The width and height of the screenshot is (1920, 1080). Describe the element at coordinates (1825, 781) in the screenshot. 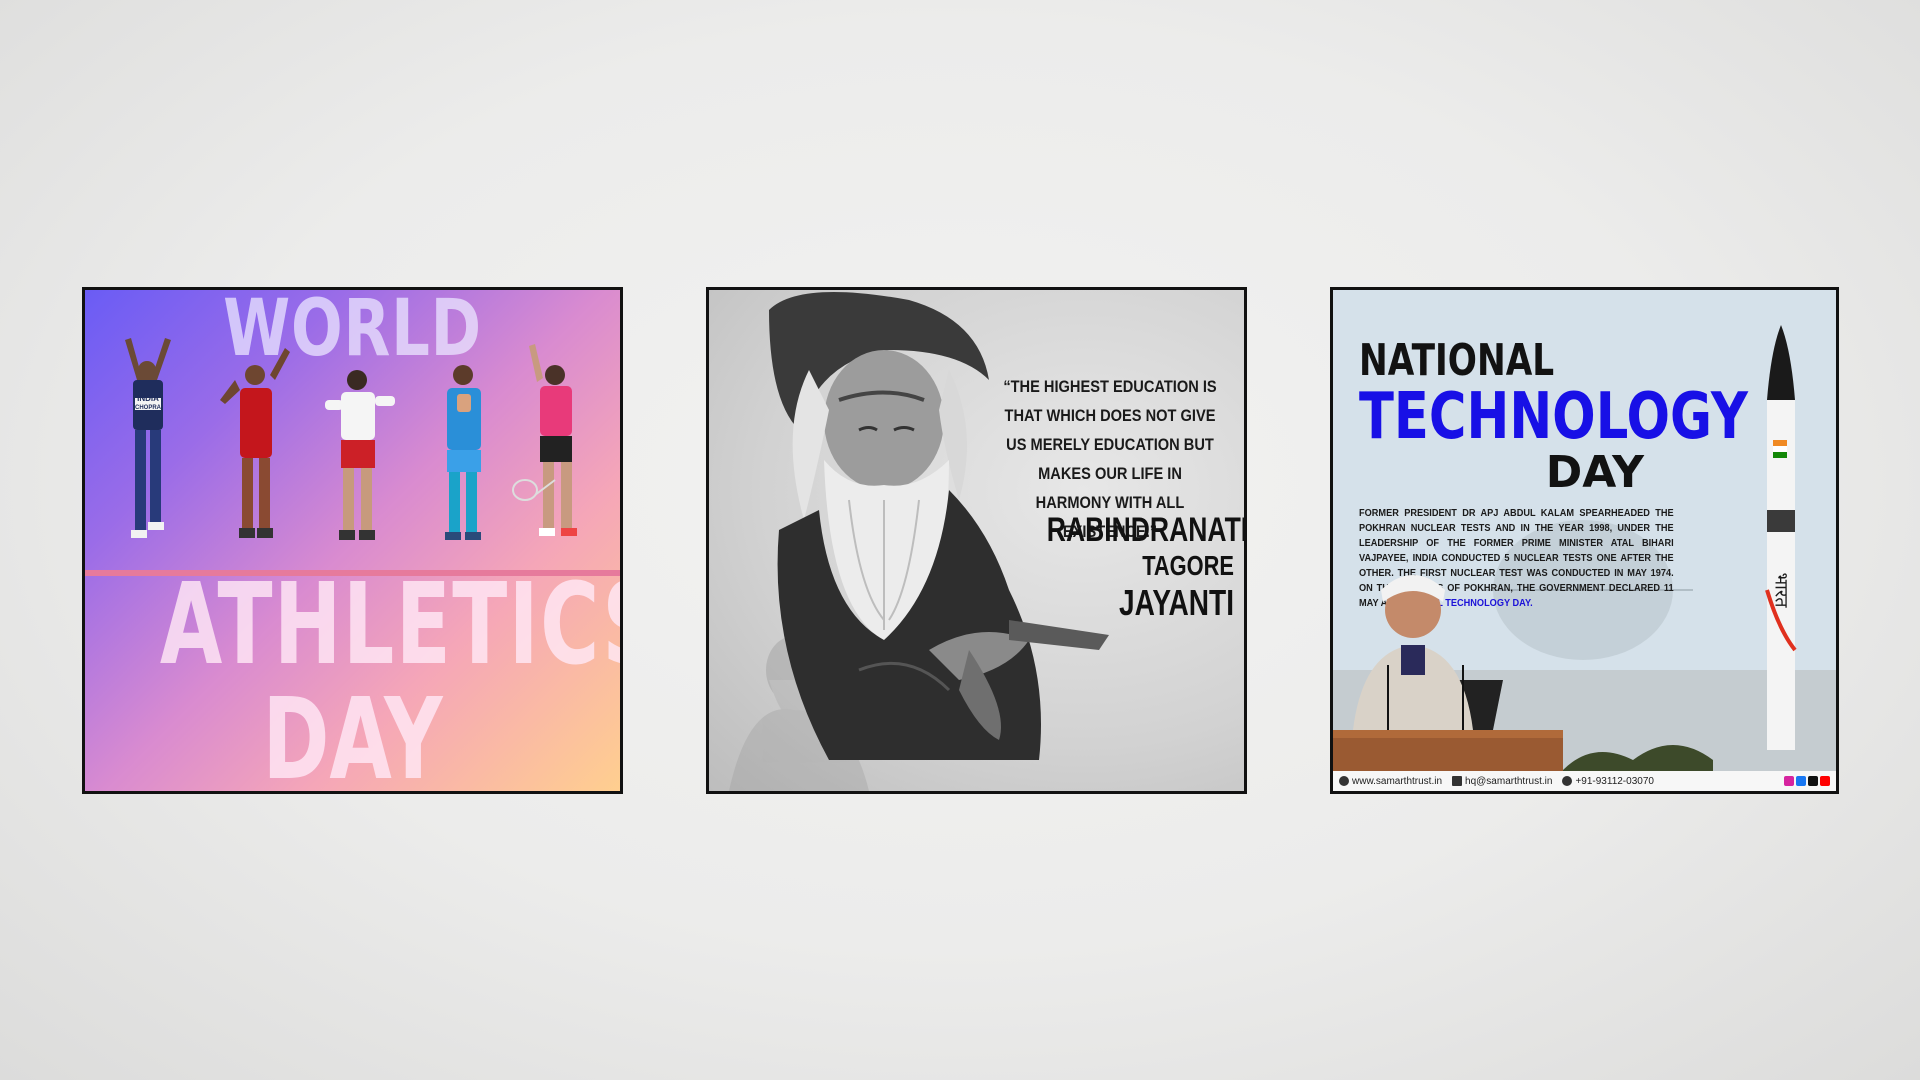

I see `youtube-icon` at that location.